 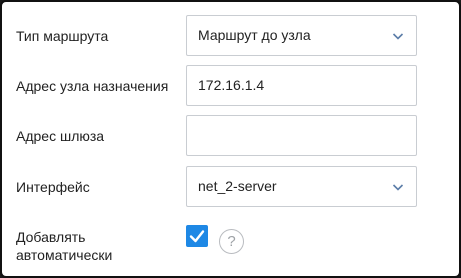 What do you see at coordinates (60, 136) in the screenshot?
I see `gateway-address-label: Адрес шлюза` at bounding box center [60, 136].